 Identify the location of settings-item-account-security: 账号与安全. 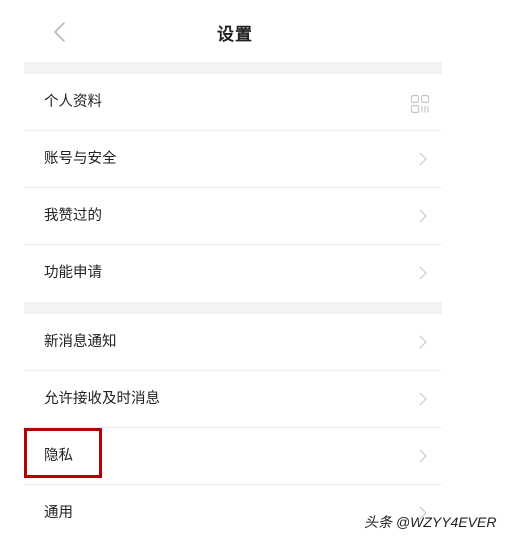
(233, 159).